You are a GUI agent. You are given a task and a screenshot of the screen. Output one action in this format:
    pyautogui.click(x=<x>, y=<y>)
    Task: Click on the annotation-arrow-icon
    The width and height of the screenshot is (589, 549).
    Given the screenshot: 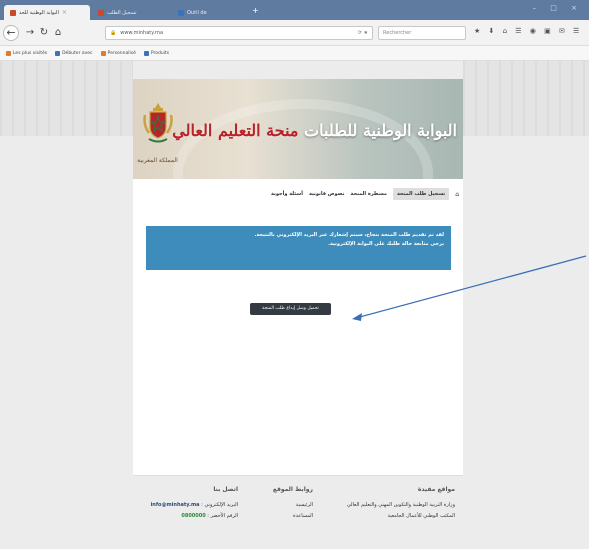 What is the action you would take?
    pyautogui.click(x=469, y=288)
    